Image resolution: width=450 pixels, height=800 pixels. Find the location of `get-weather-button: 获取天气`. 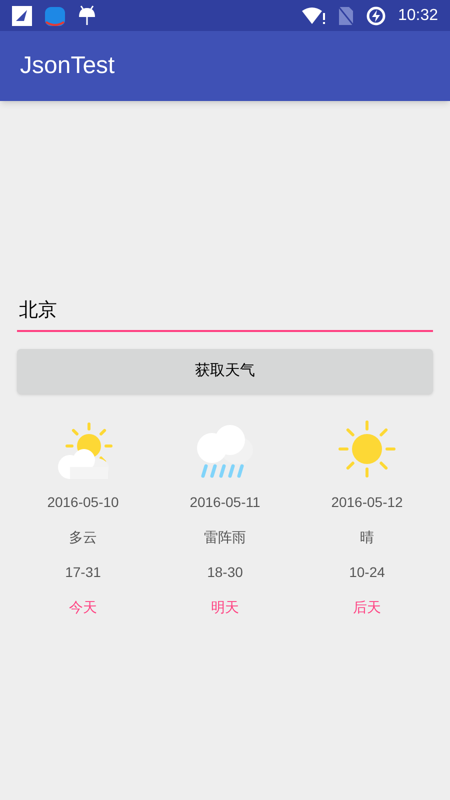

get-weather-button: 获取天气 is located at coordinates (225, 371).